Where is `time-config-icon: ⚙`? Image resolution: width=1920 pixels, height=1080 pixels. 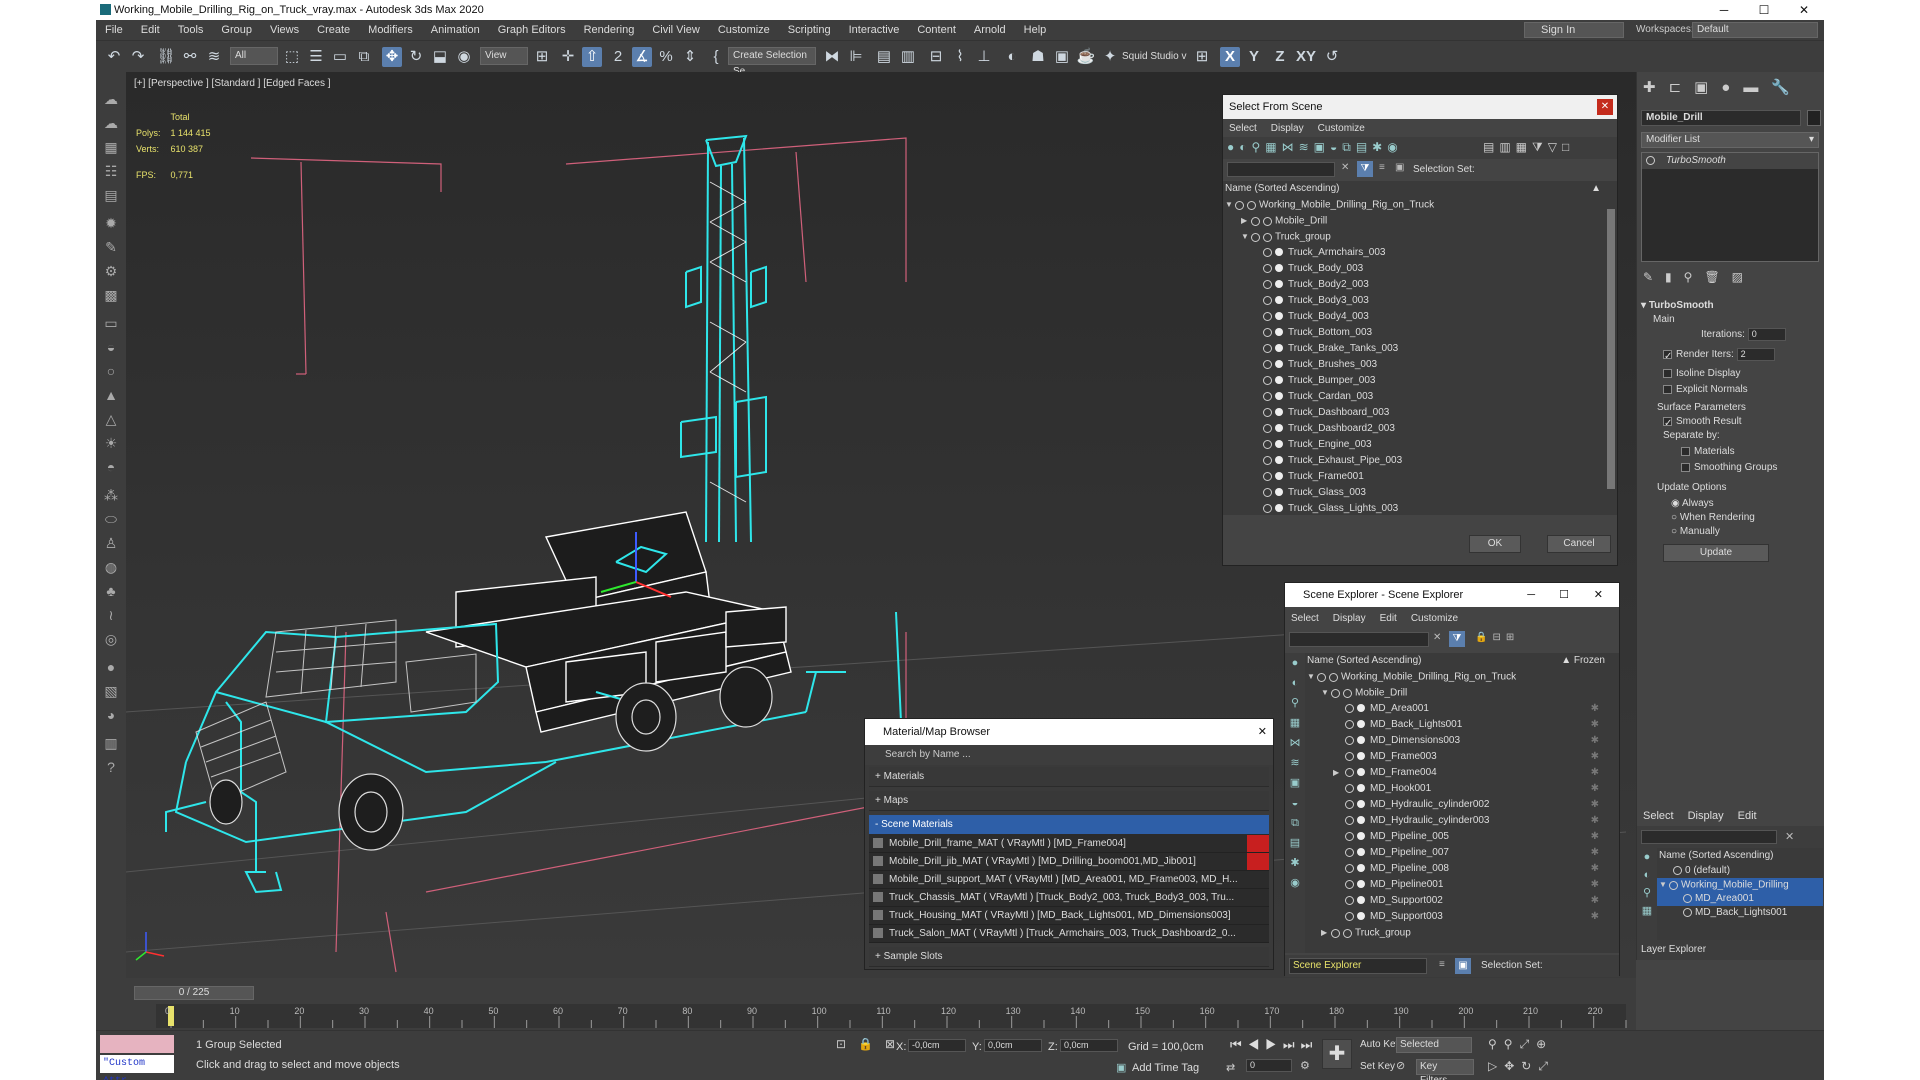
time-config-icon: ⚙ is located at coordinates (1305, 1065).